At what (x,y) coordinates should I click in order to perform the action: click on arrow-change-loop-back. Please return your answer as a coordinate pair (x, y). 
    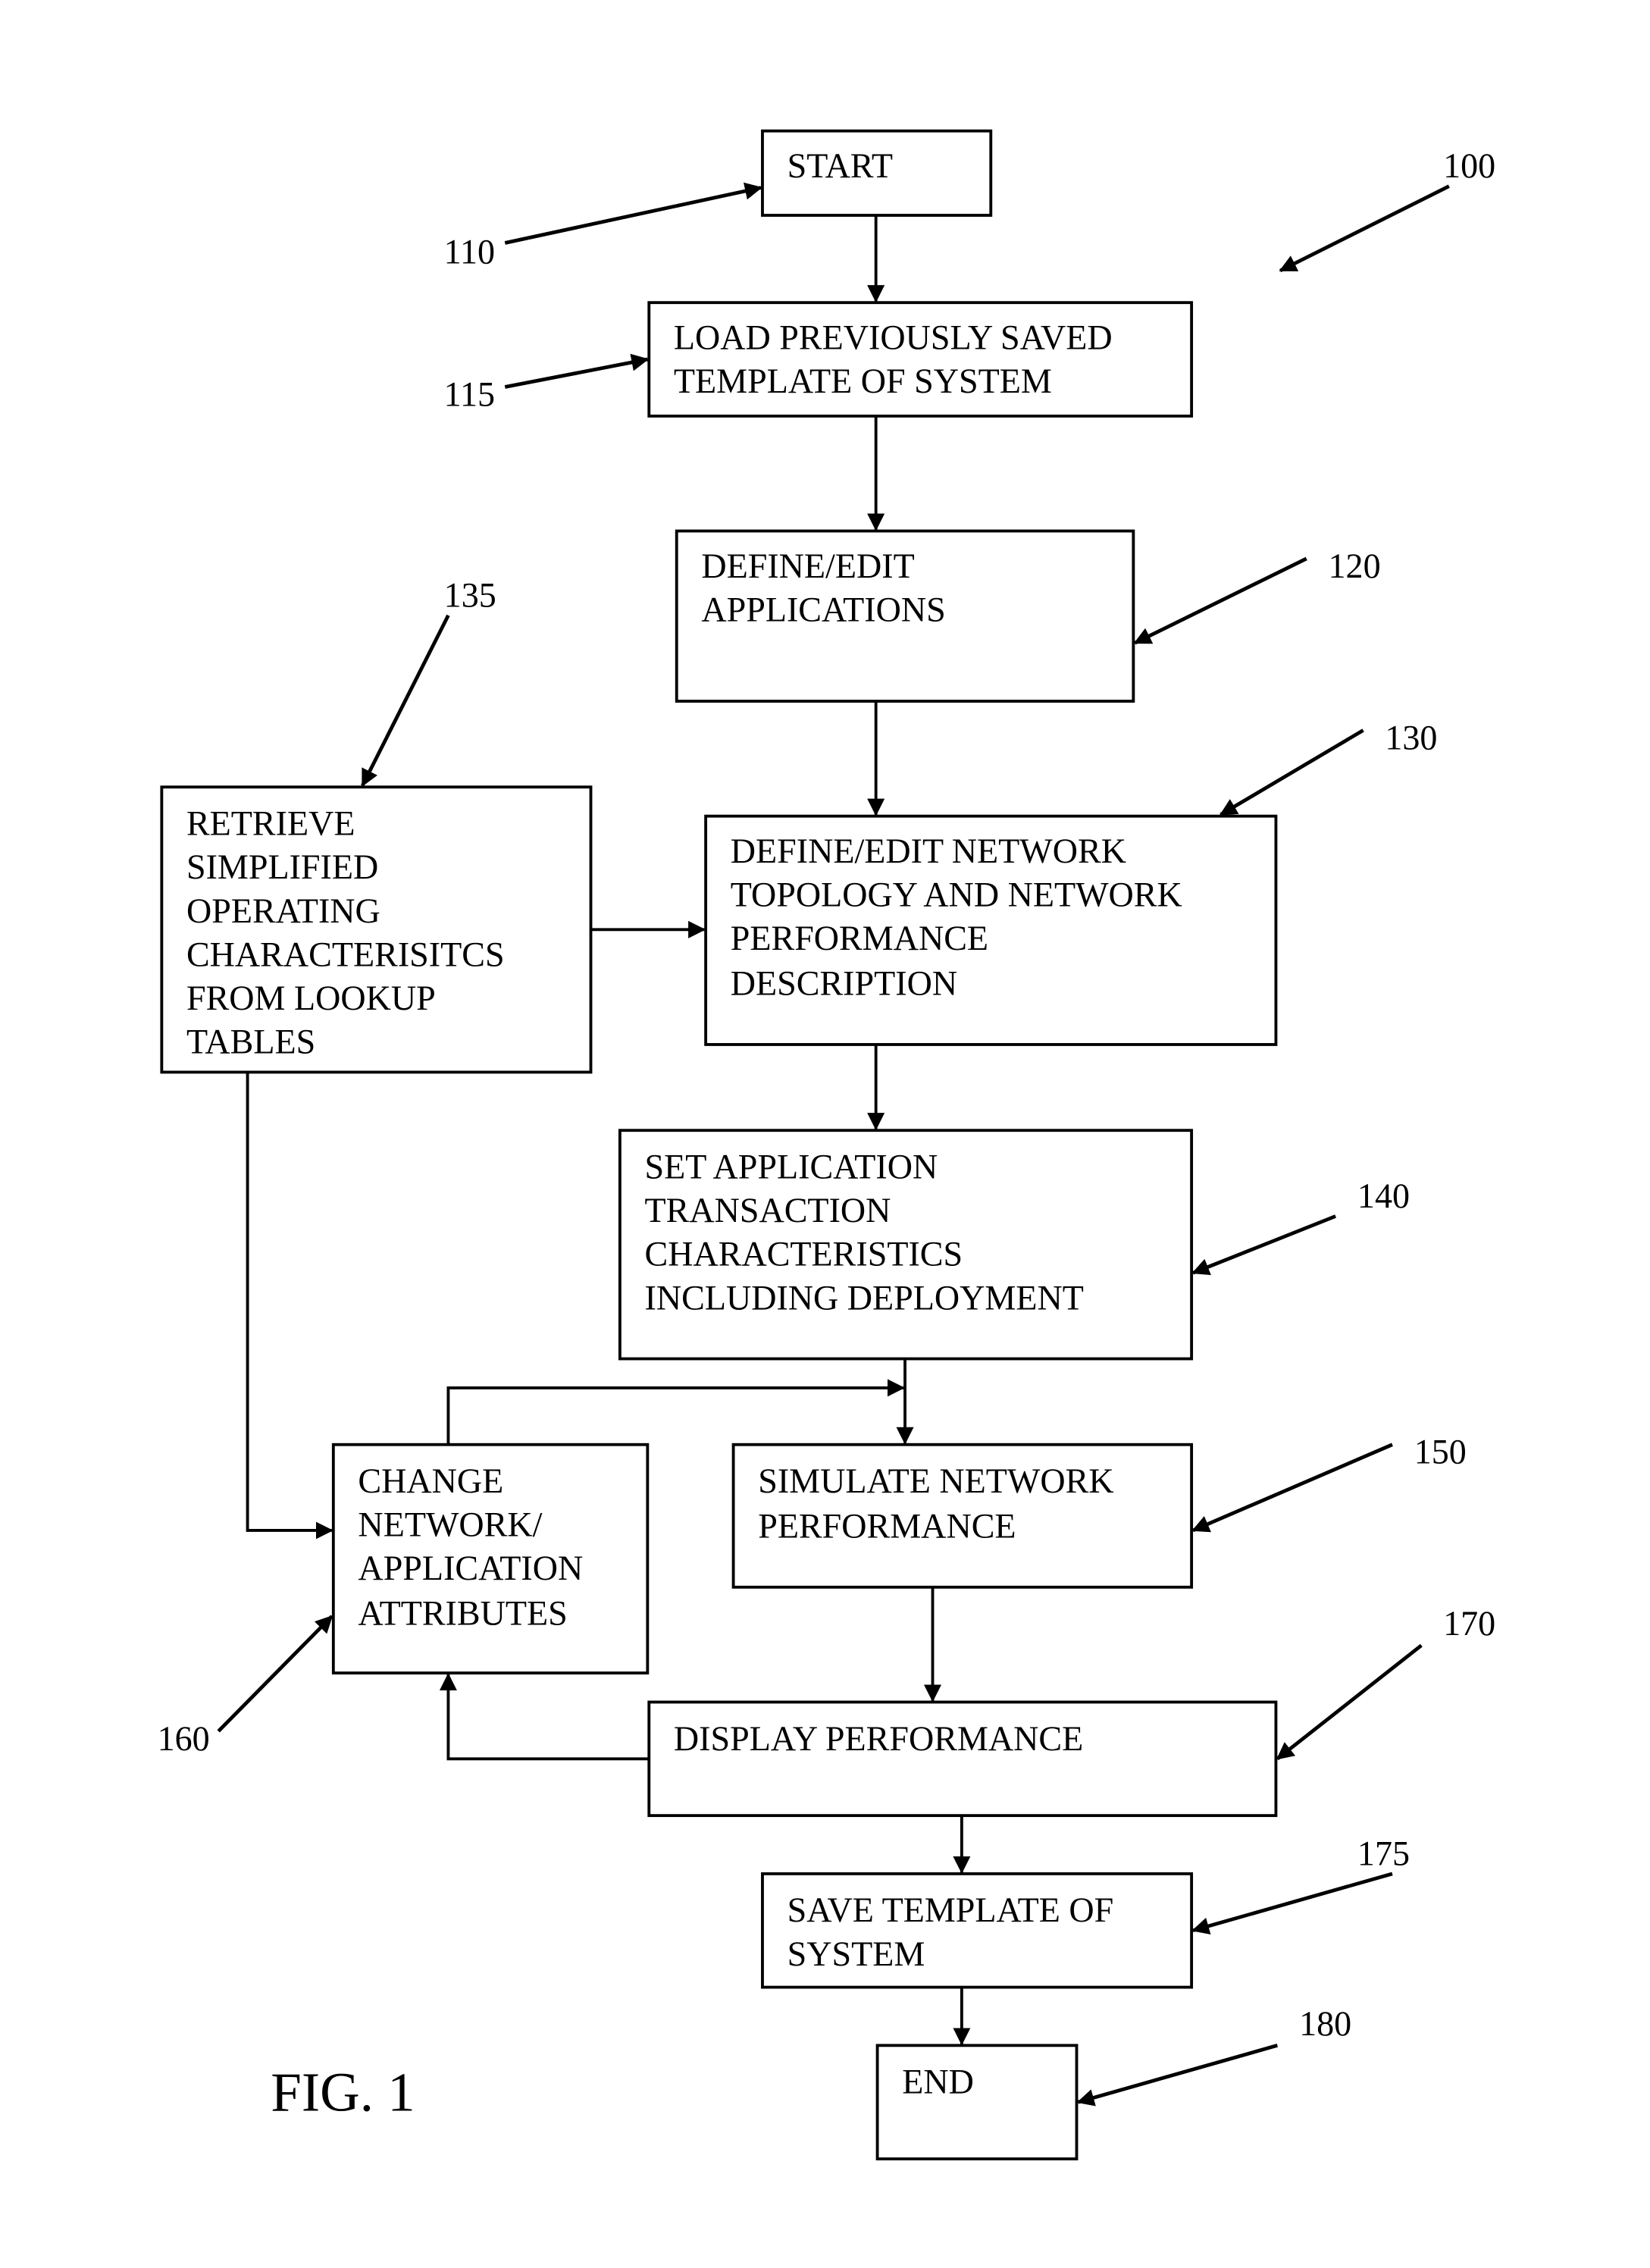
    Looking at the image, I should click on (676, 1412).